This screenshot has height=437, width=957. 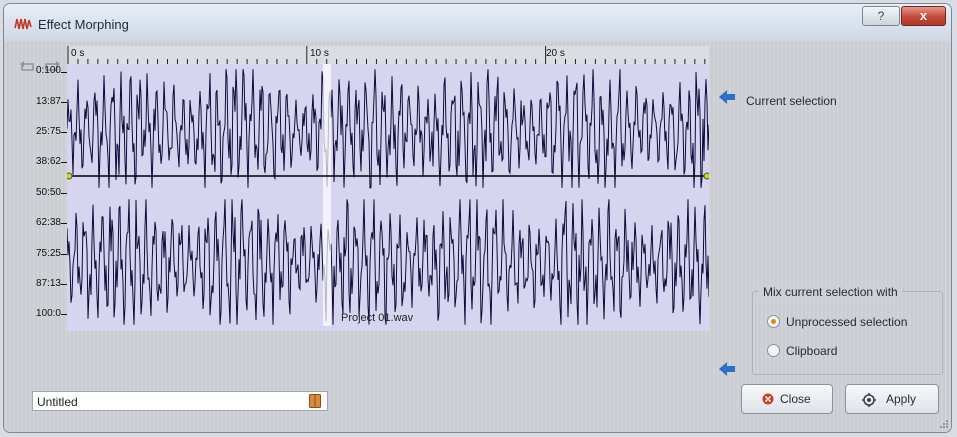 What do you see at coordinates (327, 195) in the screenshot?
I see `waveform-gap` at bounding box center [327, 195].